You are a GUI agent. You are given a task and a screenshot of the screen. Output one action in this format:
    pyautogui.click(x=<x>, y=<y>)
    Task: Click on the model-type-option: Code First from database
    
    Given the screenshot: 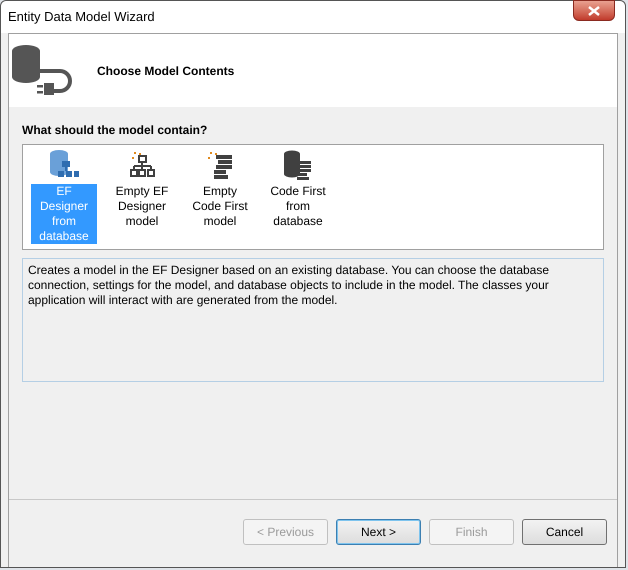 What is the action you would take?
    pyautogui.click(x=298, y=206)
    